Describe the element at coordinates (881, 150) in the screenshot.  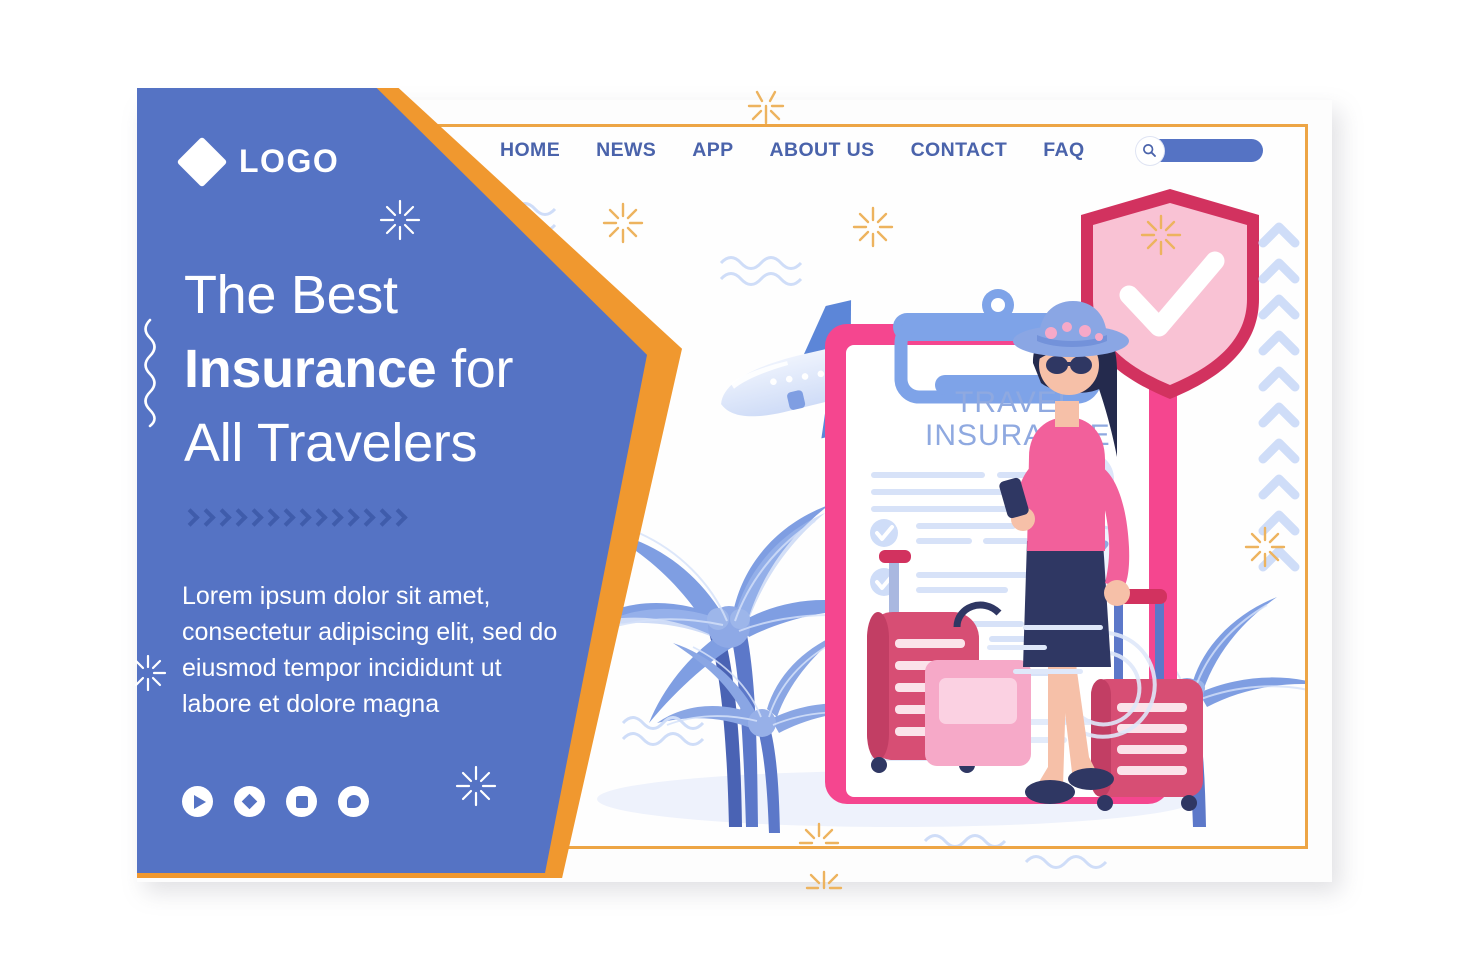
I see `main-navigation: HOME NEWS APP ABOUT US CONTACT FAQ` at that location.